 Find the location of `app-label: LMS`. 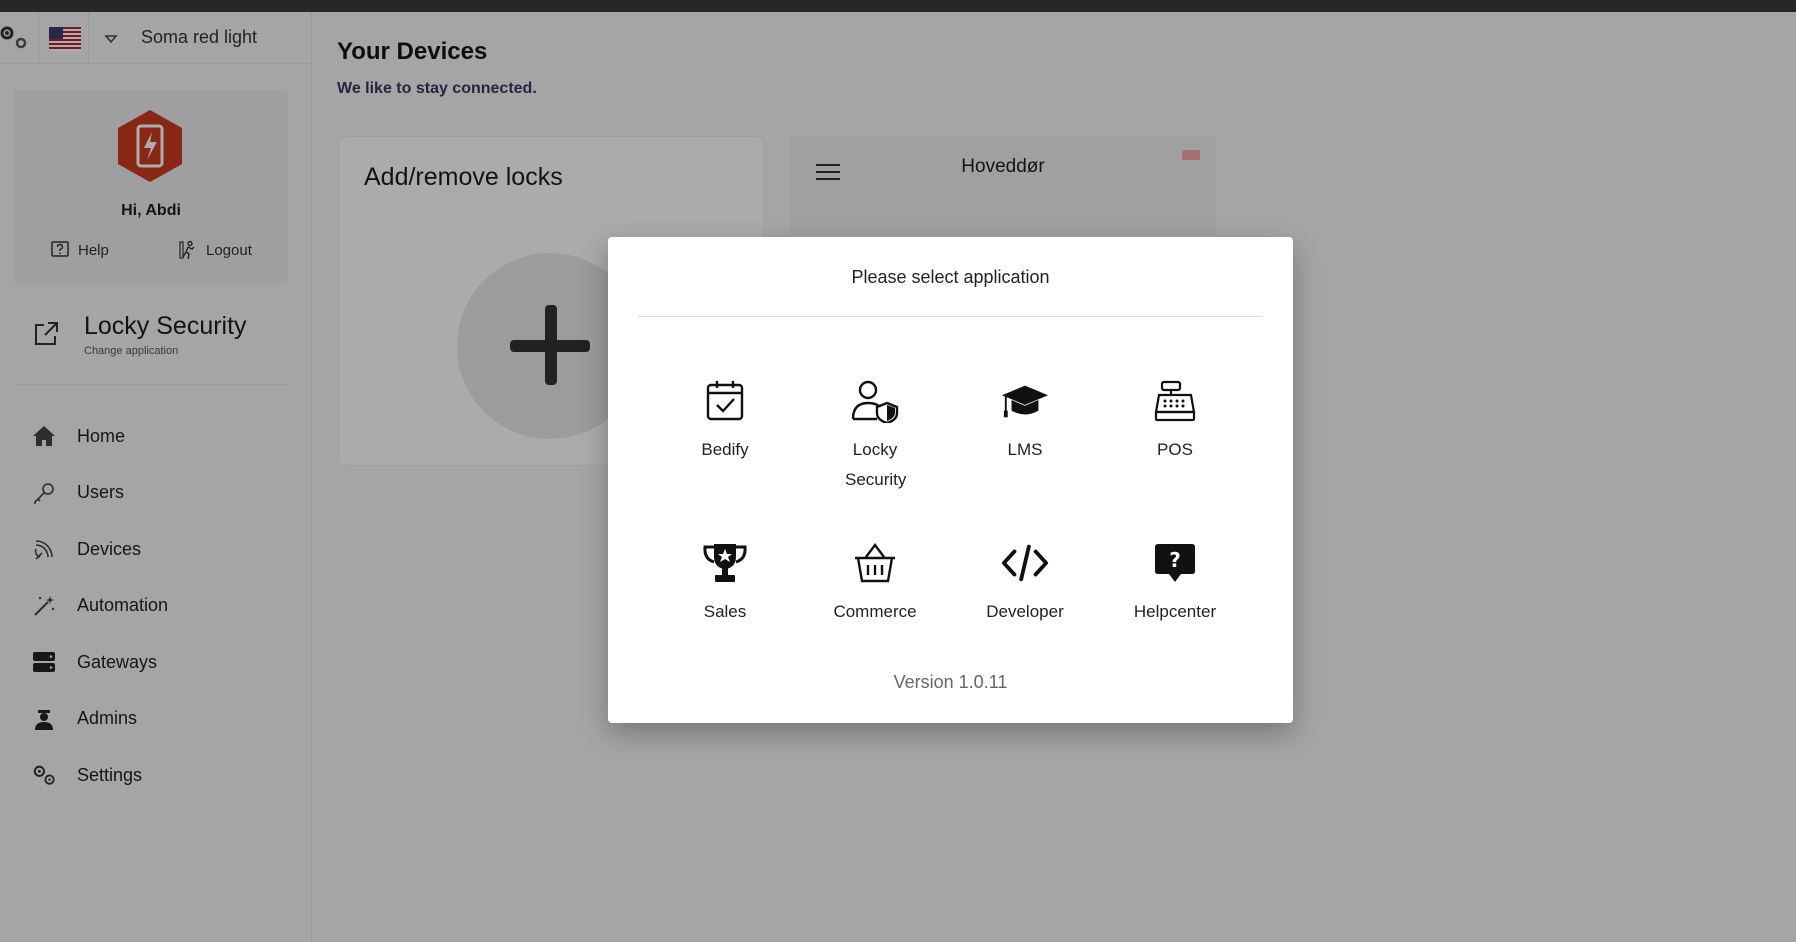

app-label: LMS is located at coordinates (1025, 449).